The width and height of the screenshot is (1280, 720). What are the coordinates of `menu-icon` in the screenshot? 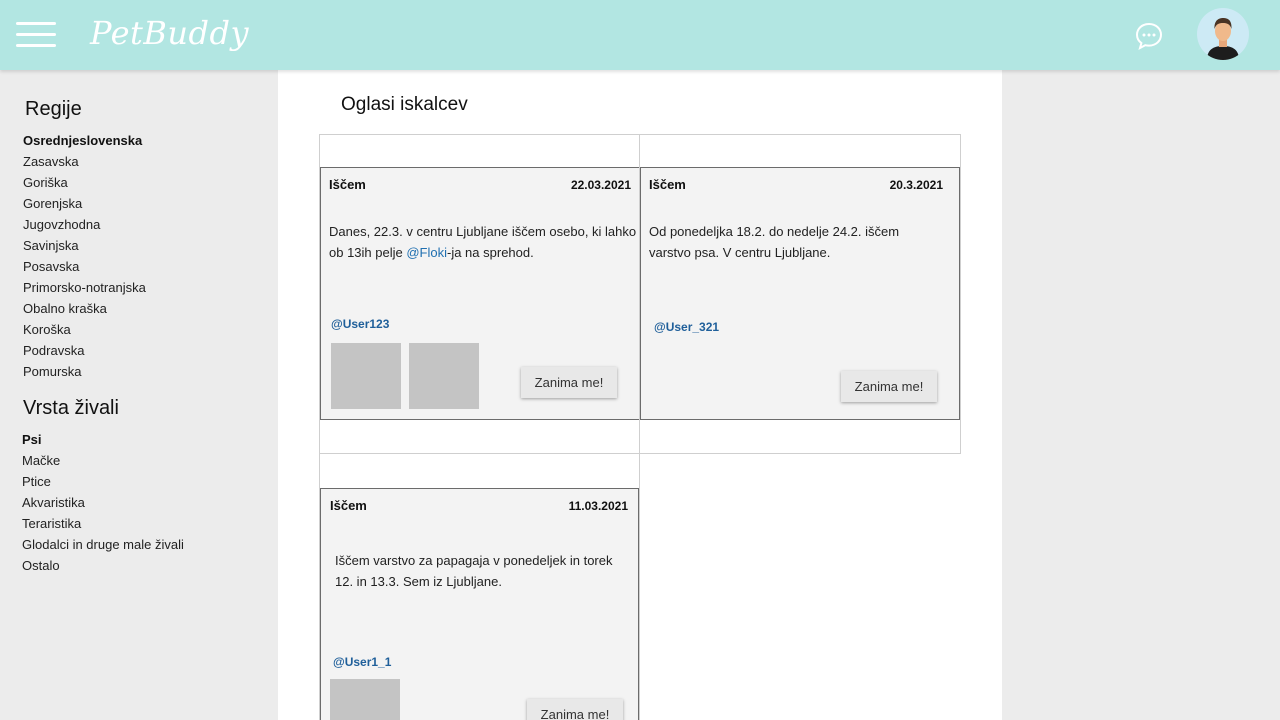 It's located at (36, 35).